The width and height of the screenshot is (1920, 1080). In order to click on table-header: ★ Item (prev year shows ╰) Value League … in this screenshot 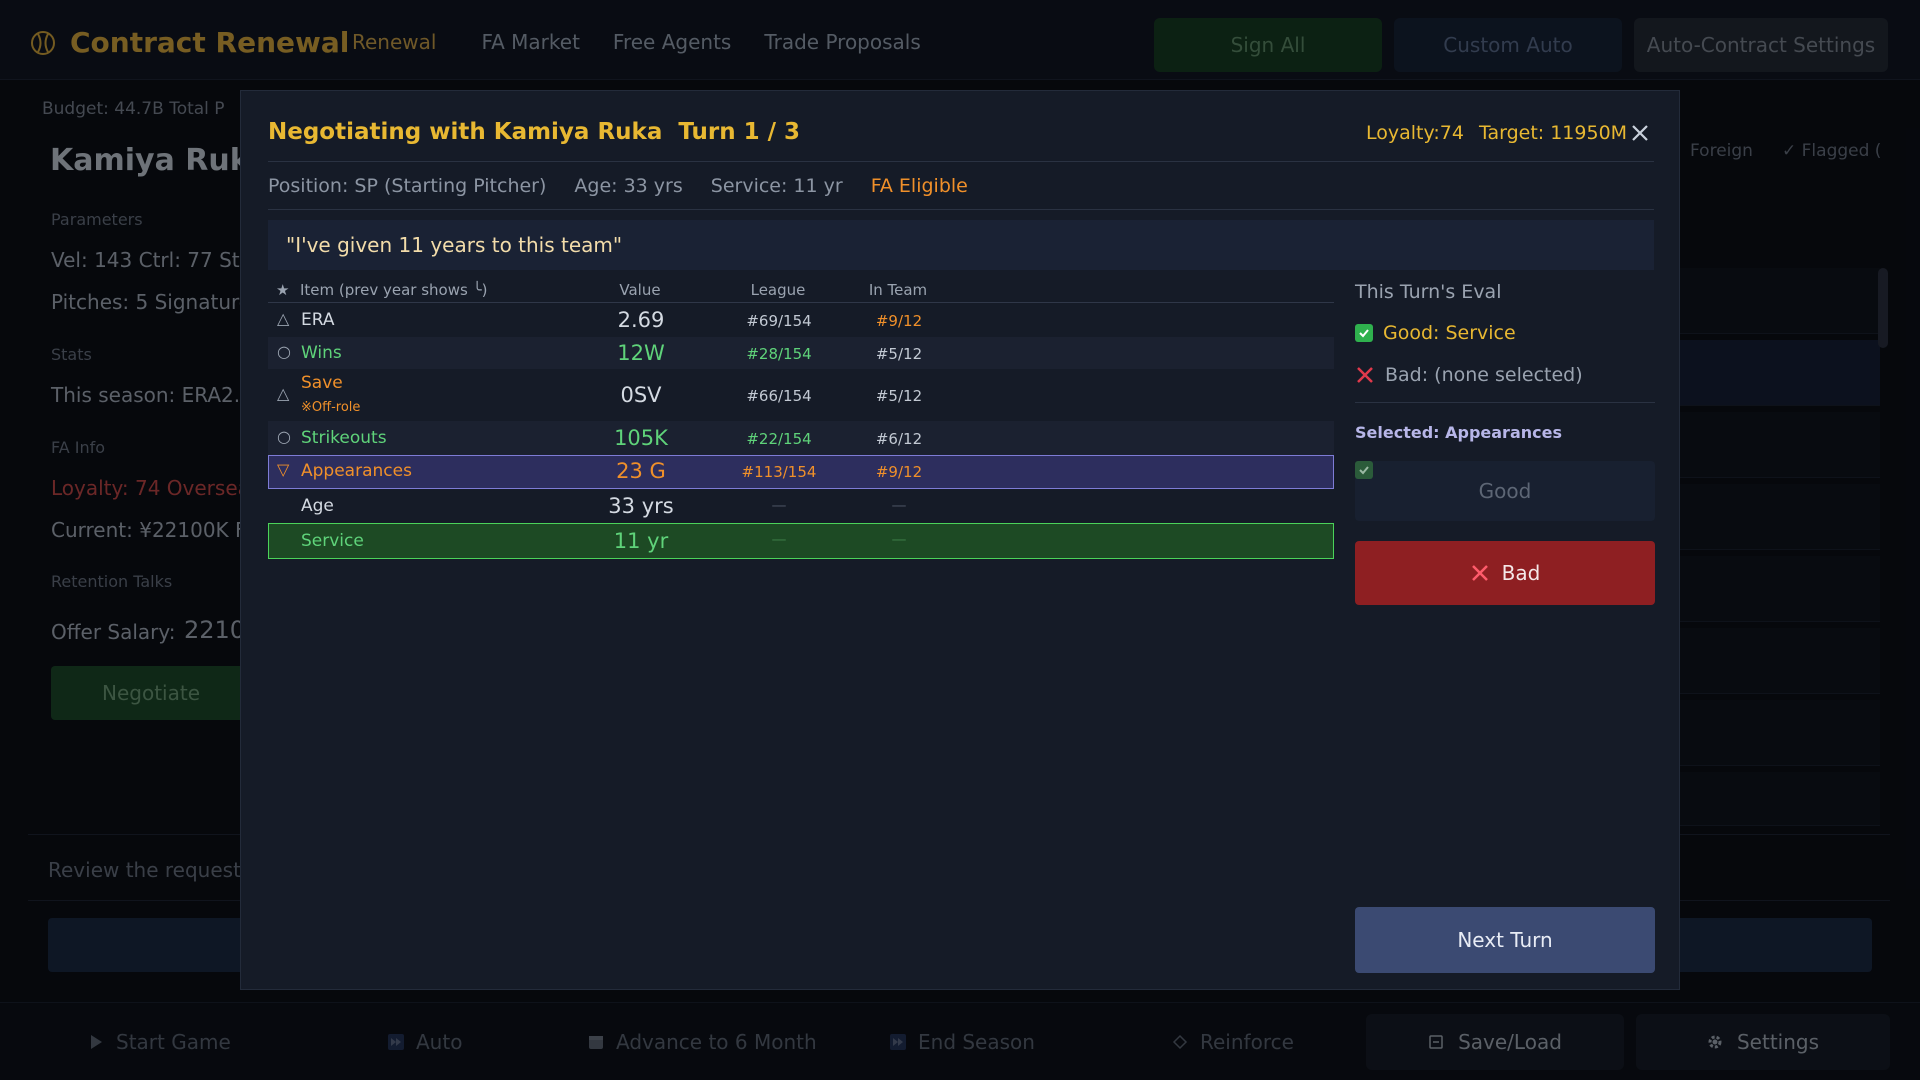, I will do `click(801, 291)`.